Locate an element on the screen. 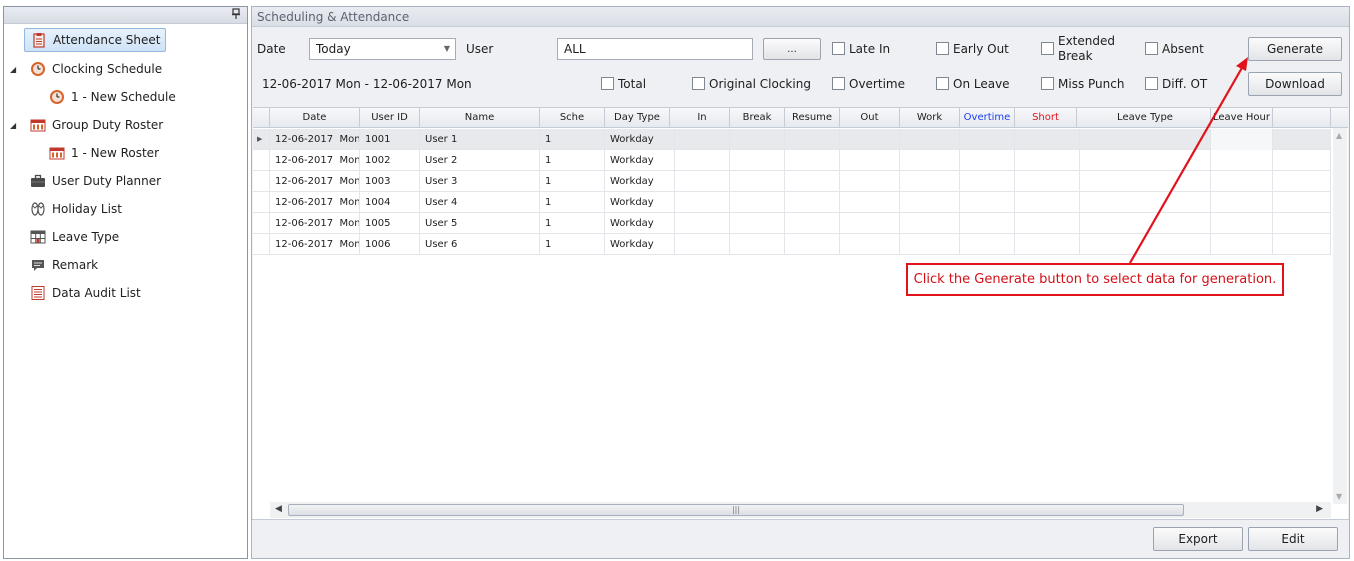 This screenshot has width=1354, height=561. late-in-checkbox is located at coordinates (838, 48).